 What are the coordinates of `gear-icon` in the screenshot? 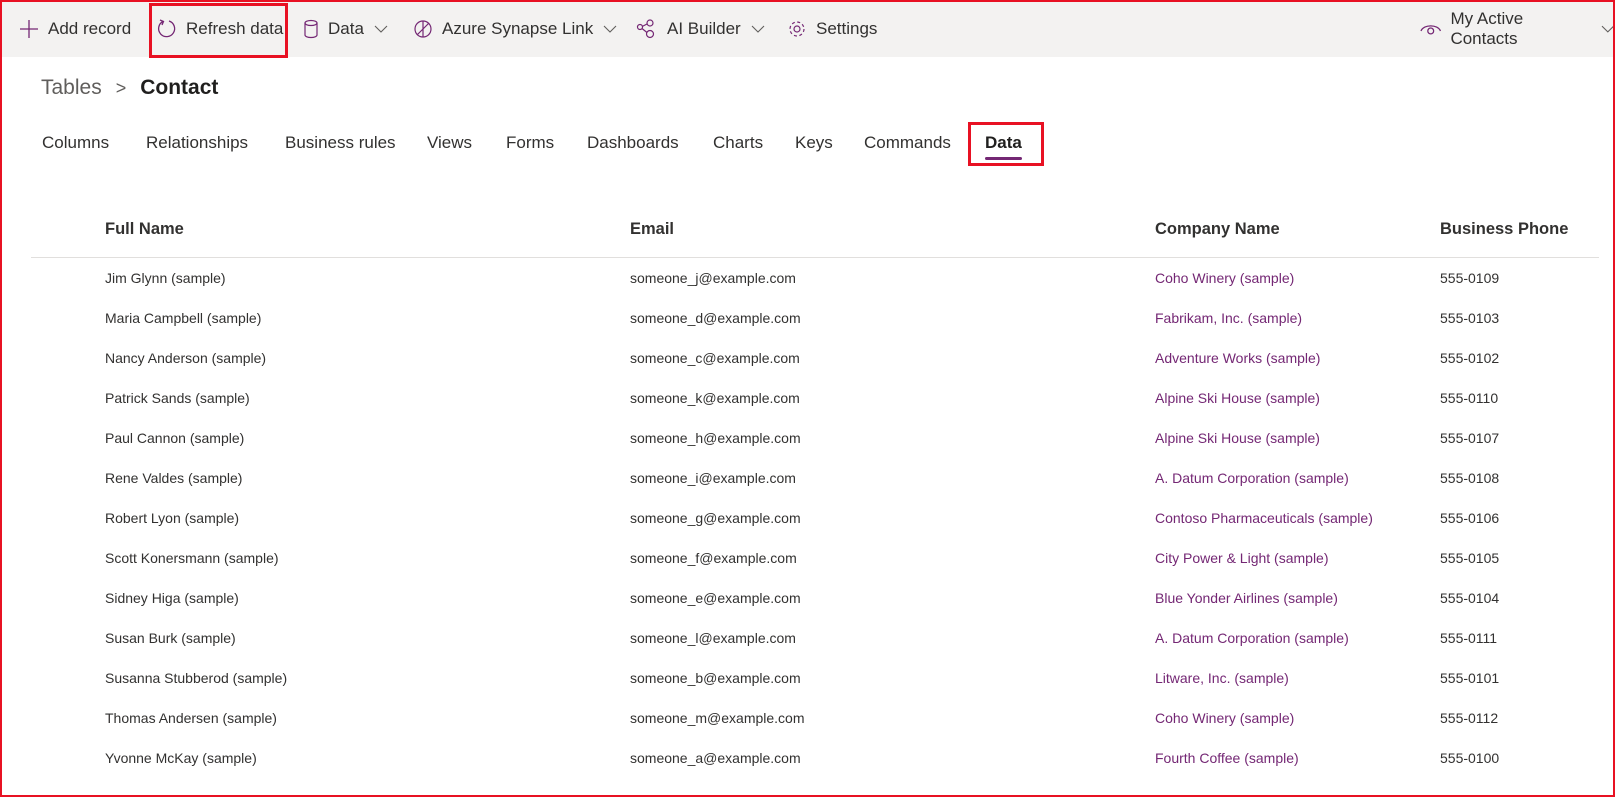 It's located at (797, 28).